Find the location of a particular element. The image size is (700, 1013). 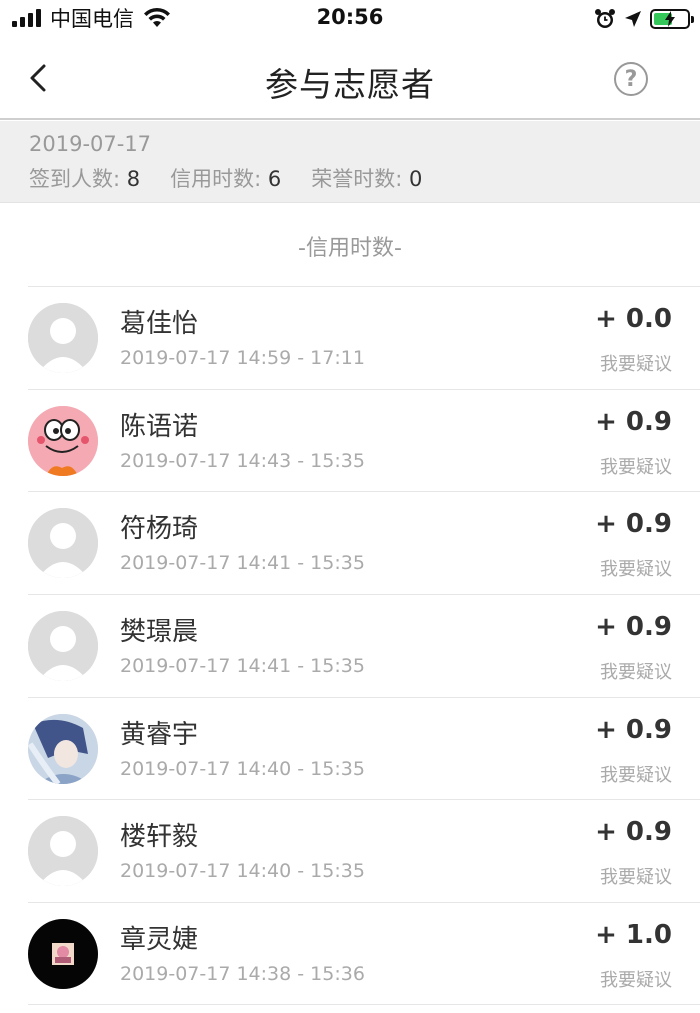

volunteer-name: 楼轩毅 is located at coordinates (159, 837).